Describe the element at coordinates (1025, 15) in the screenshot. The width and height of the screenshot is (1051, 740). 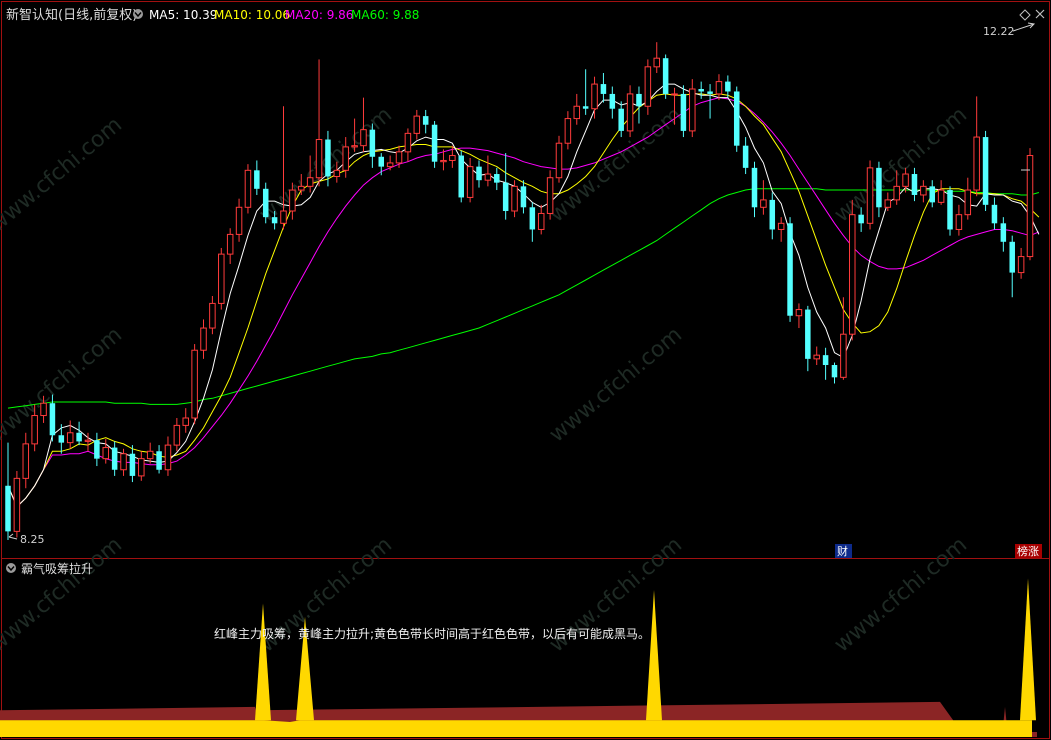
I see `expand-icon` at that location.